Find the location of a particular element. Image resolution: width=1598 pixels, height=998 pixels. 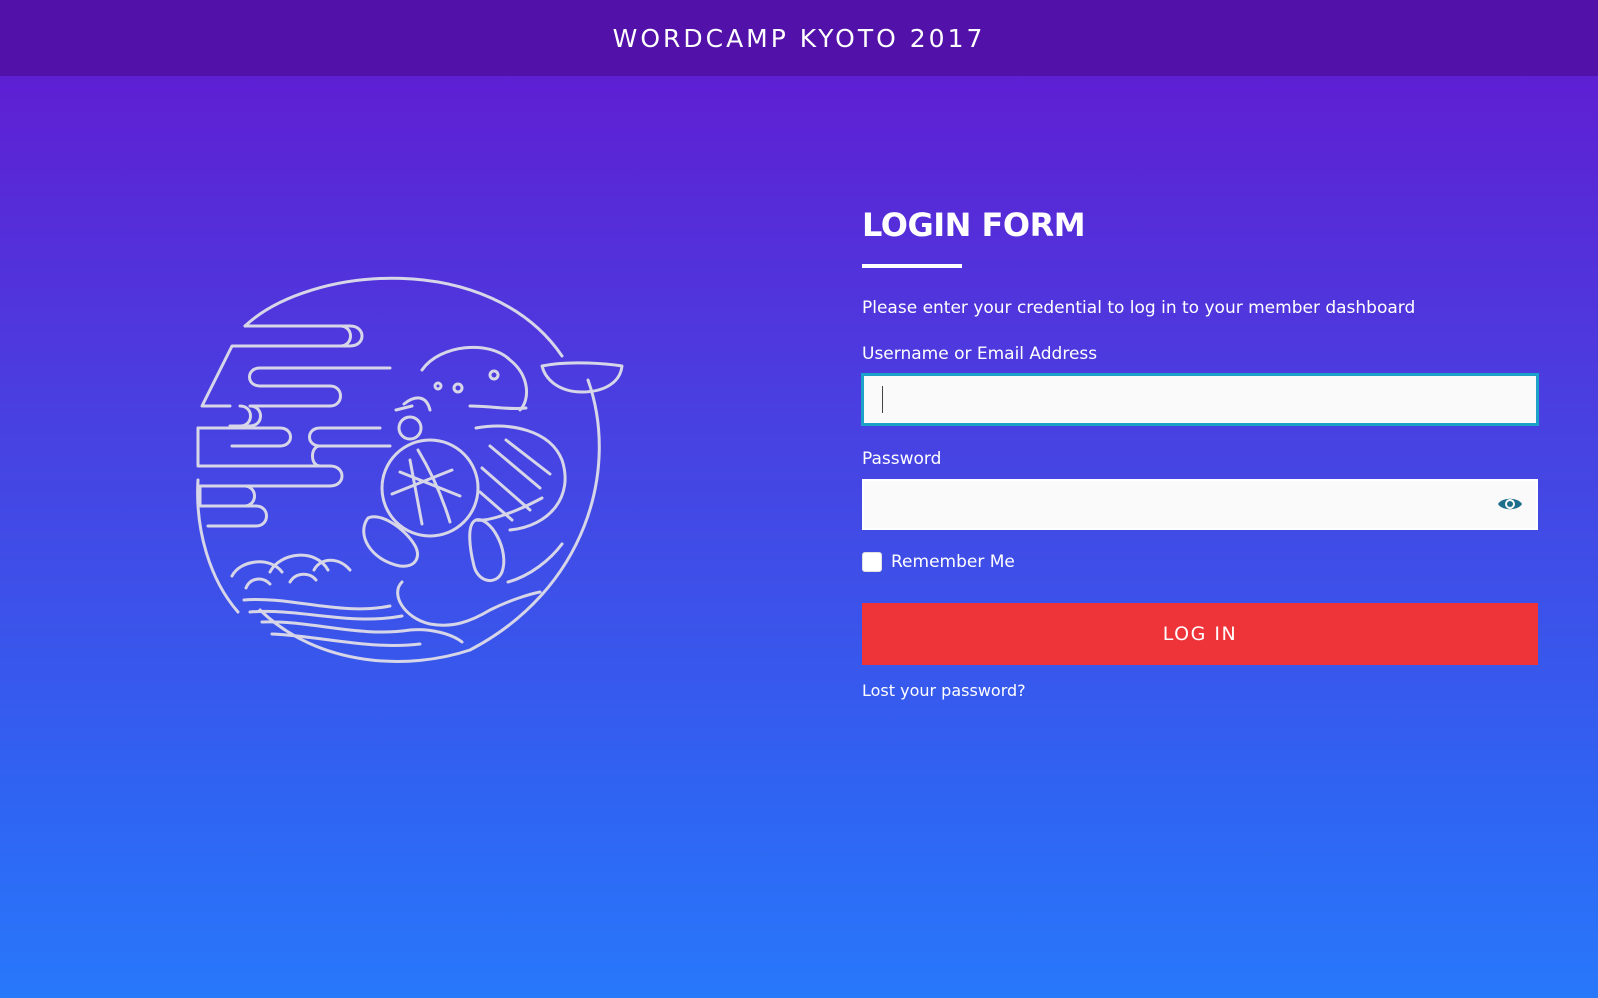

username-input is located at coordinates (1200, 400).